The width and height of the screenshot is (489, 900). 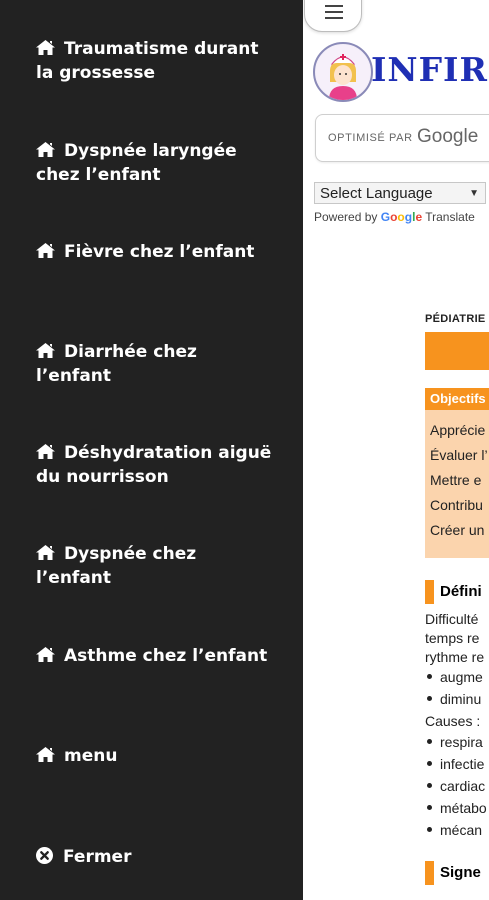 What do you see at coordinates (455, 657) in the screenshot?
I see `definition-text: rythme re` at bounding box center [455, 657].